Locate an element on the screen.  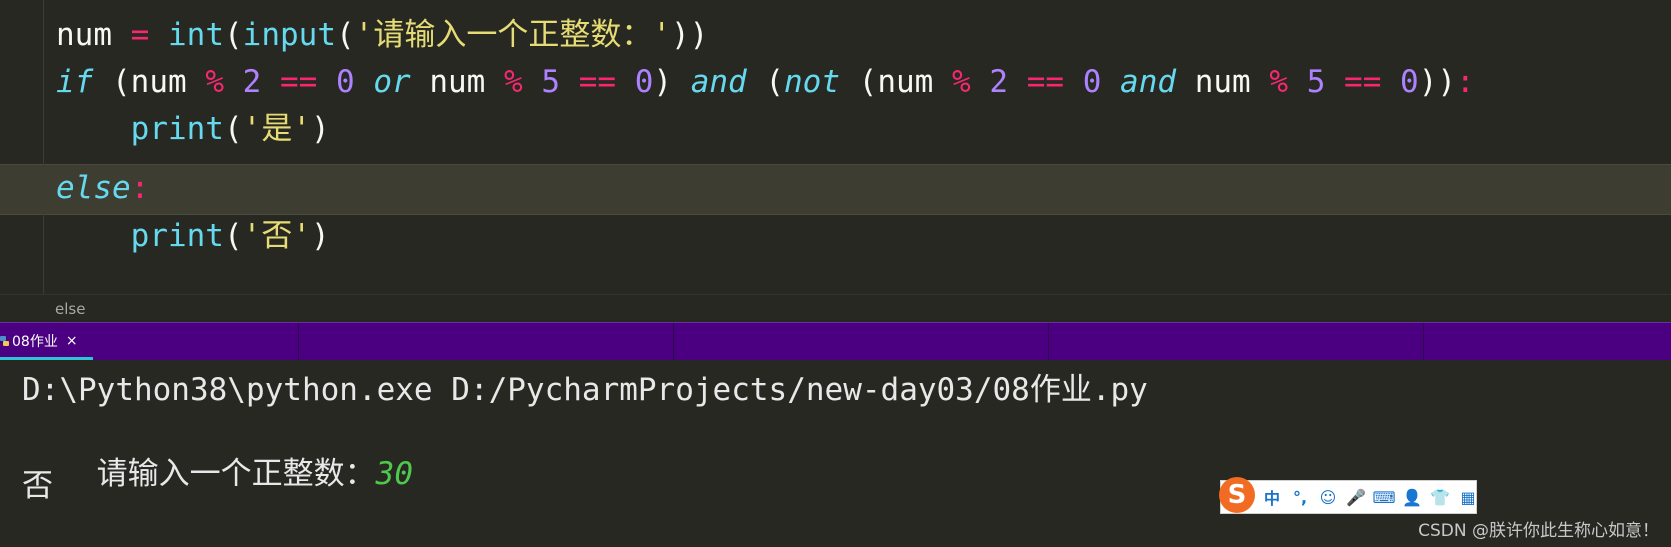
punctuation-icon: °, is located at coordinates (1300, 497).